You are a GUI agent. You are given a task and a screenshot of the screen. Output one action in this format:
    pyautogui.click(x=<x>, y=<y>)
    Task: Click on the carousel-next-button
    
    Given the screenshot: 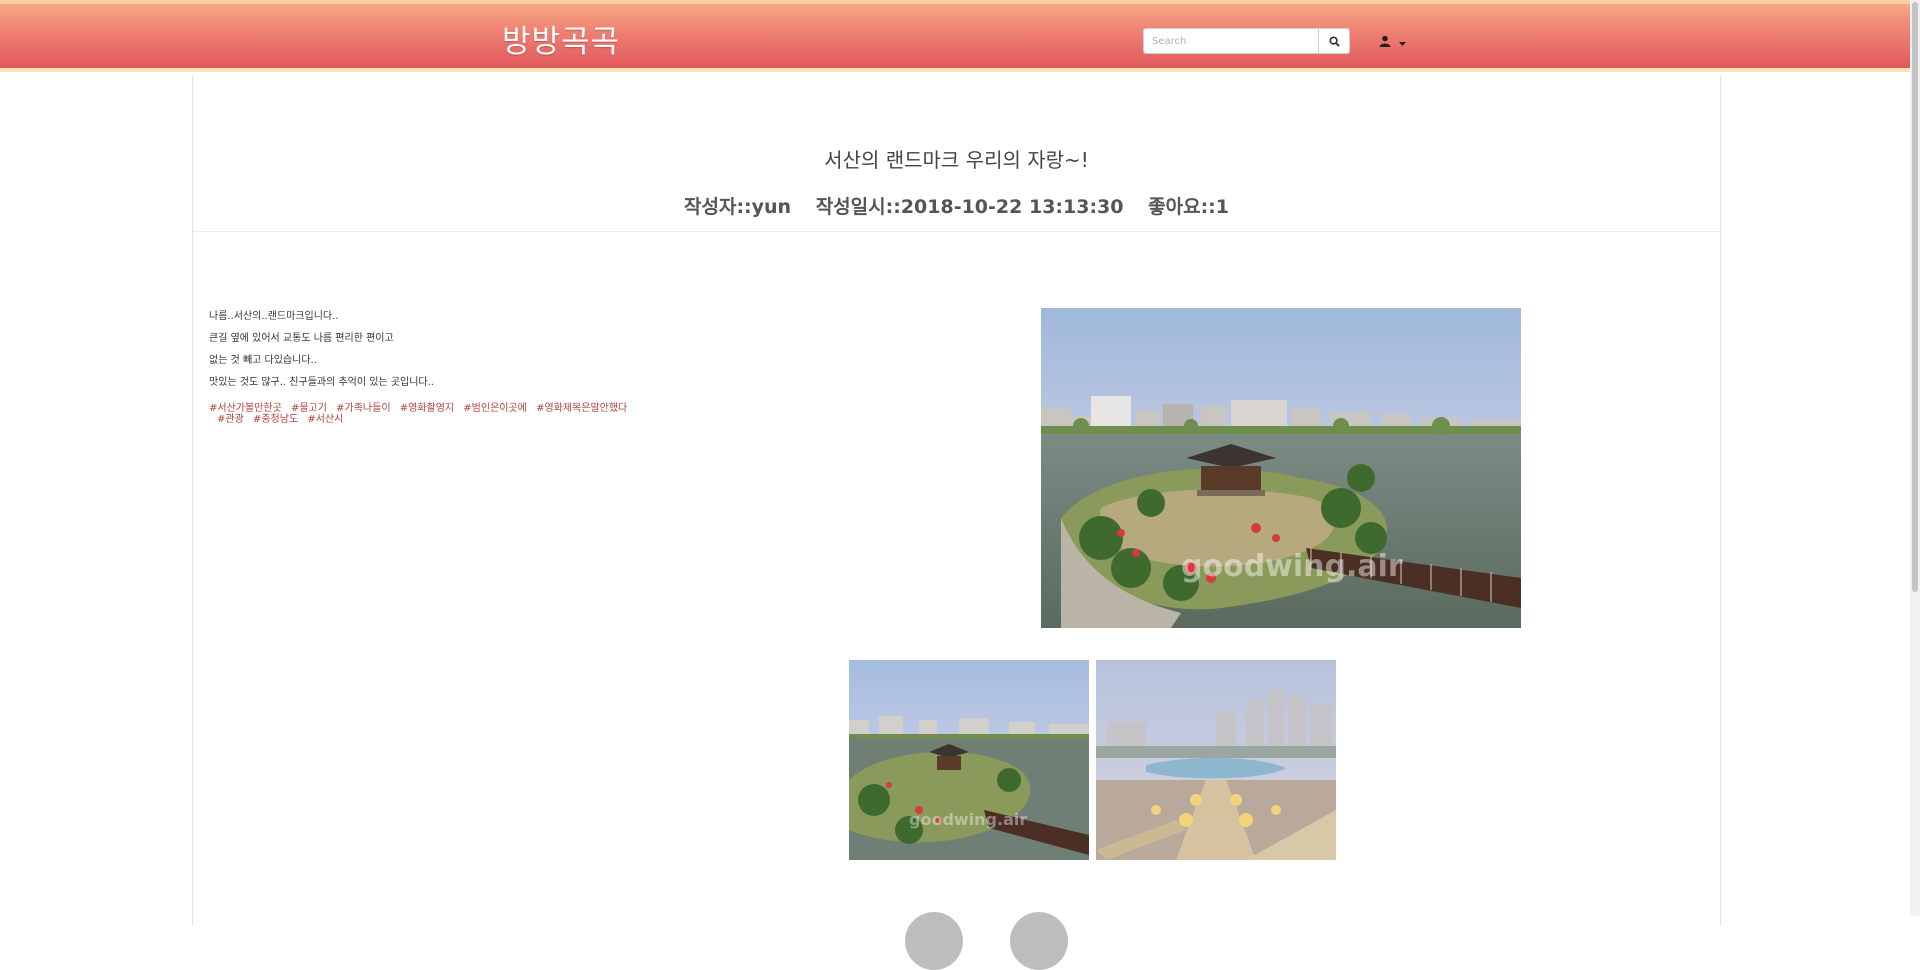 What is the action you would take?
    pyautogui.click(x=1039, y=941)
    